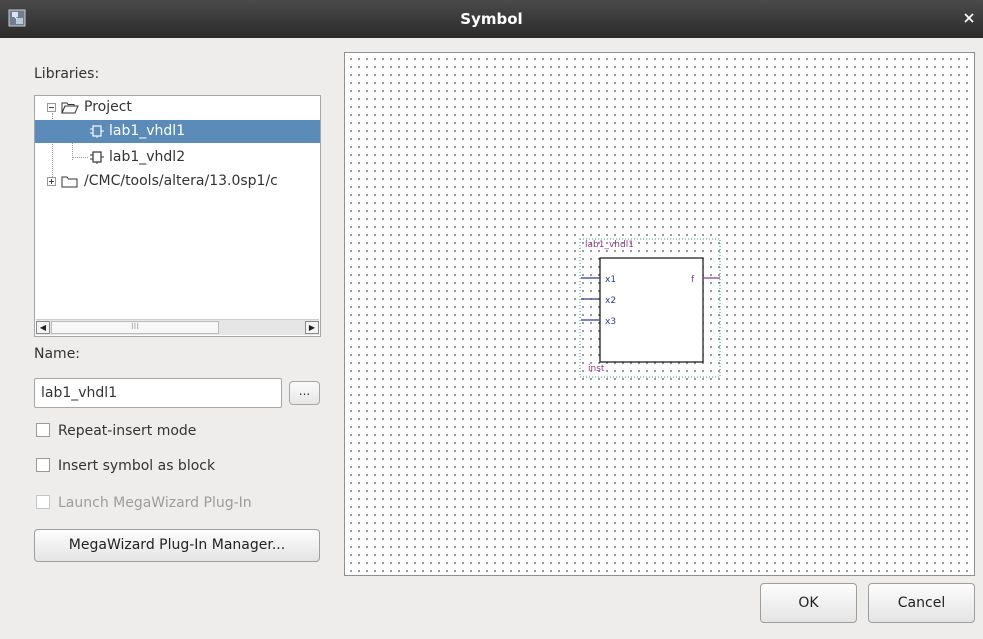  I want to click on scroll-left-icon: ◀, so click(43, 327).